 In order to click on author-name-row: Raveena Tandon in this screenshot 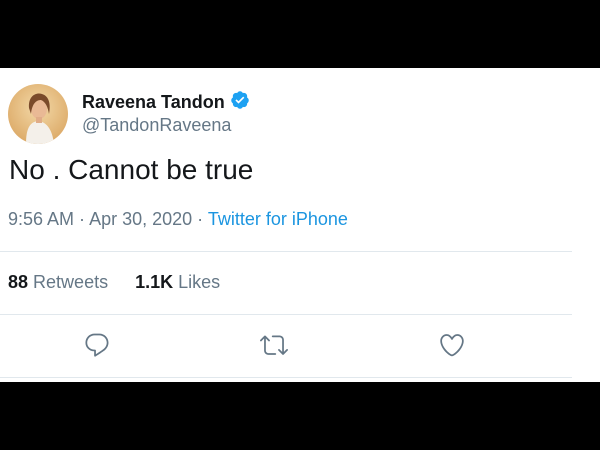, I will do `click(166, 102)`.